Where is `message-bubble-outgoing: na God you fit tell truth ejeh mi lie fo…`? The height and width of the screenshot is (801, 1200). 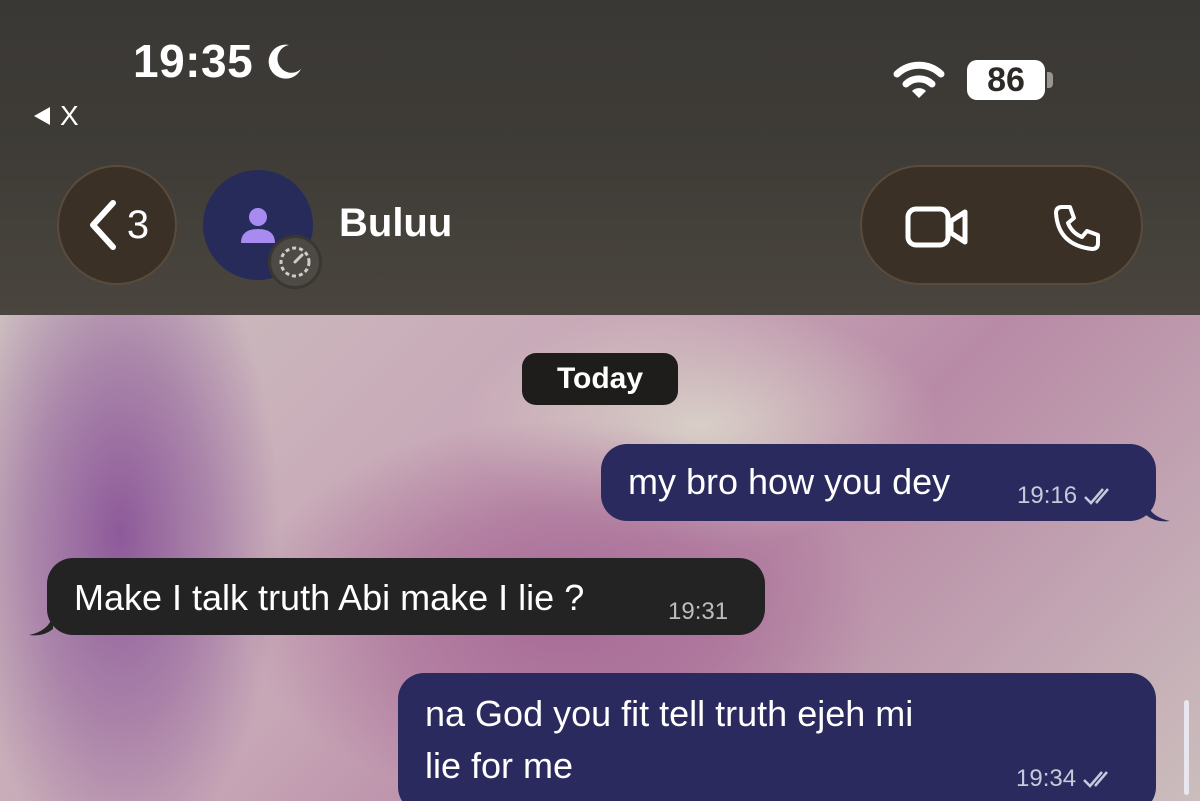 message-bubble-outgoing: na God you fit tell truth ejeh mi lie fo… is located at coordinates (777, 737).